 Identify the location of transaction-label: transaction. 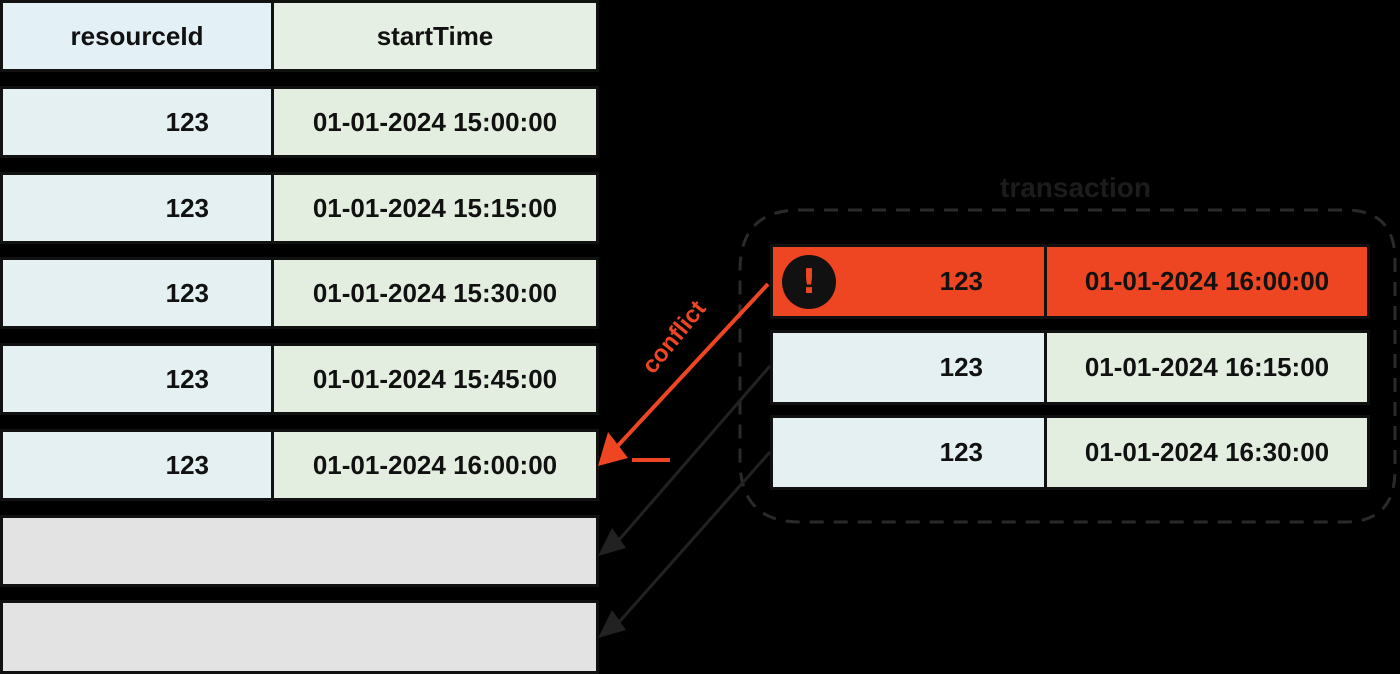
(1075, 187).